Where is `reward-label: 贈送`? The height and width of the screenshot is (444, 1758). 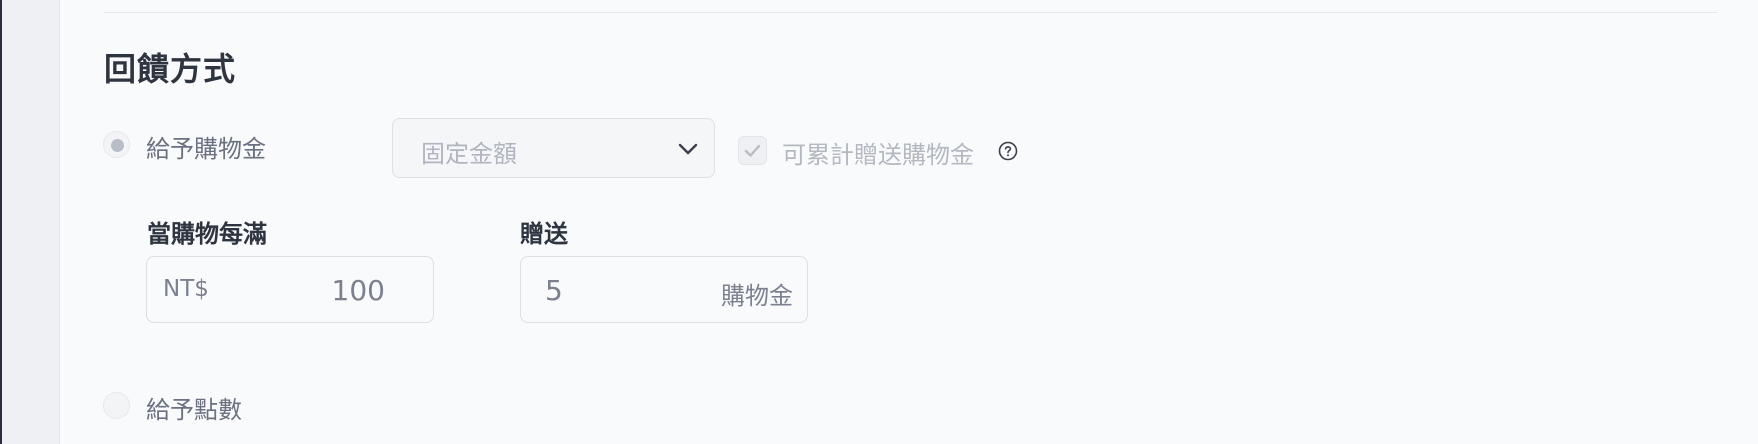 reward-label: 贈送 is located at coordinates (544, 234).